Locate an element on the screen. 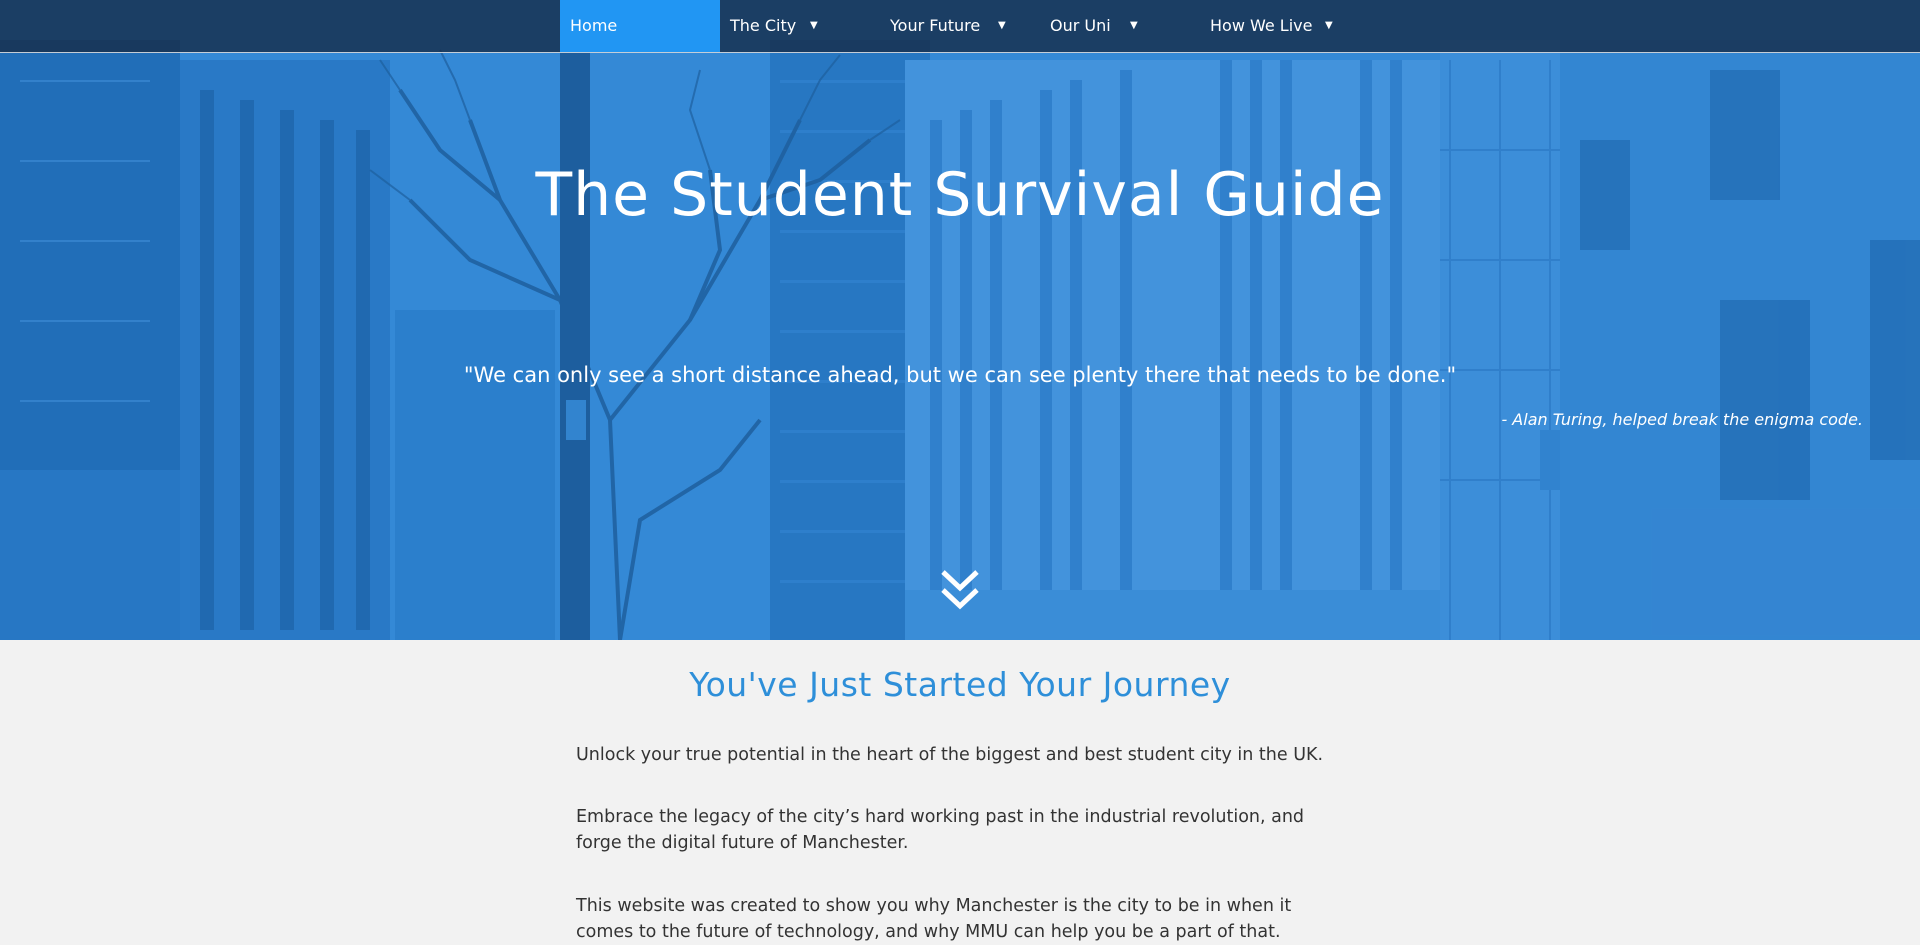 The image size is (1920, 945). nav-item-our-uni: Our Uni is located at coordinates (1120, 26).